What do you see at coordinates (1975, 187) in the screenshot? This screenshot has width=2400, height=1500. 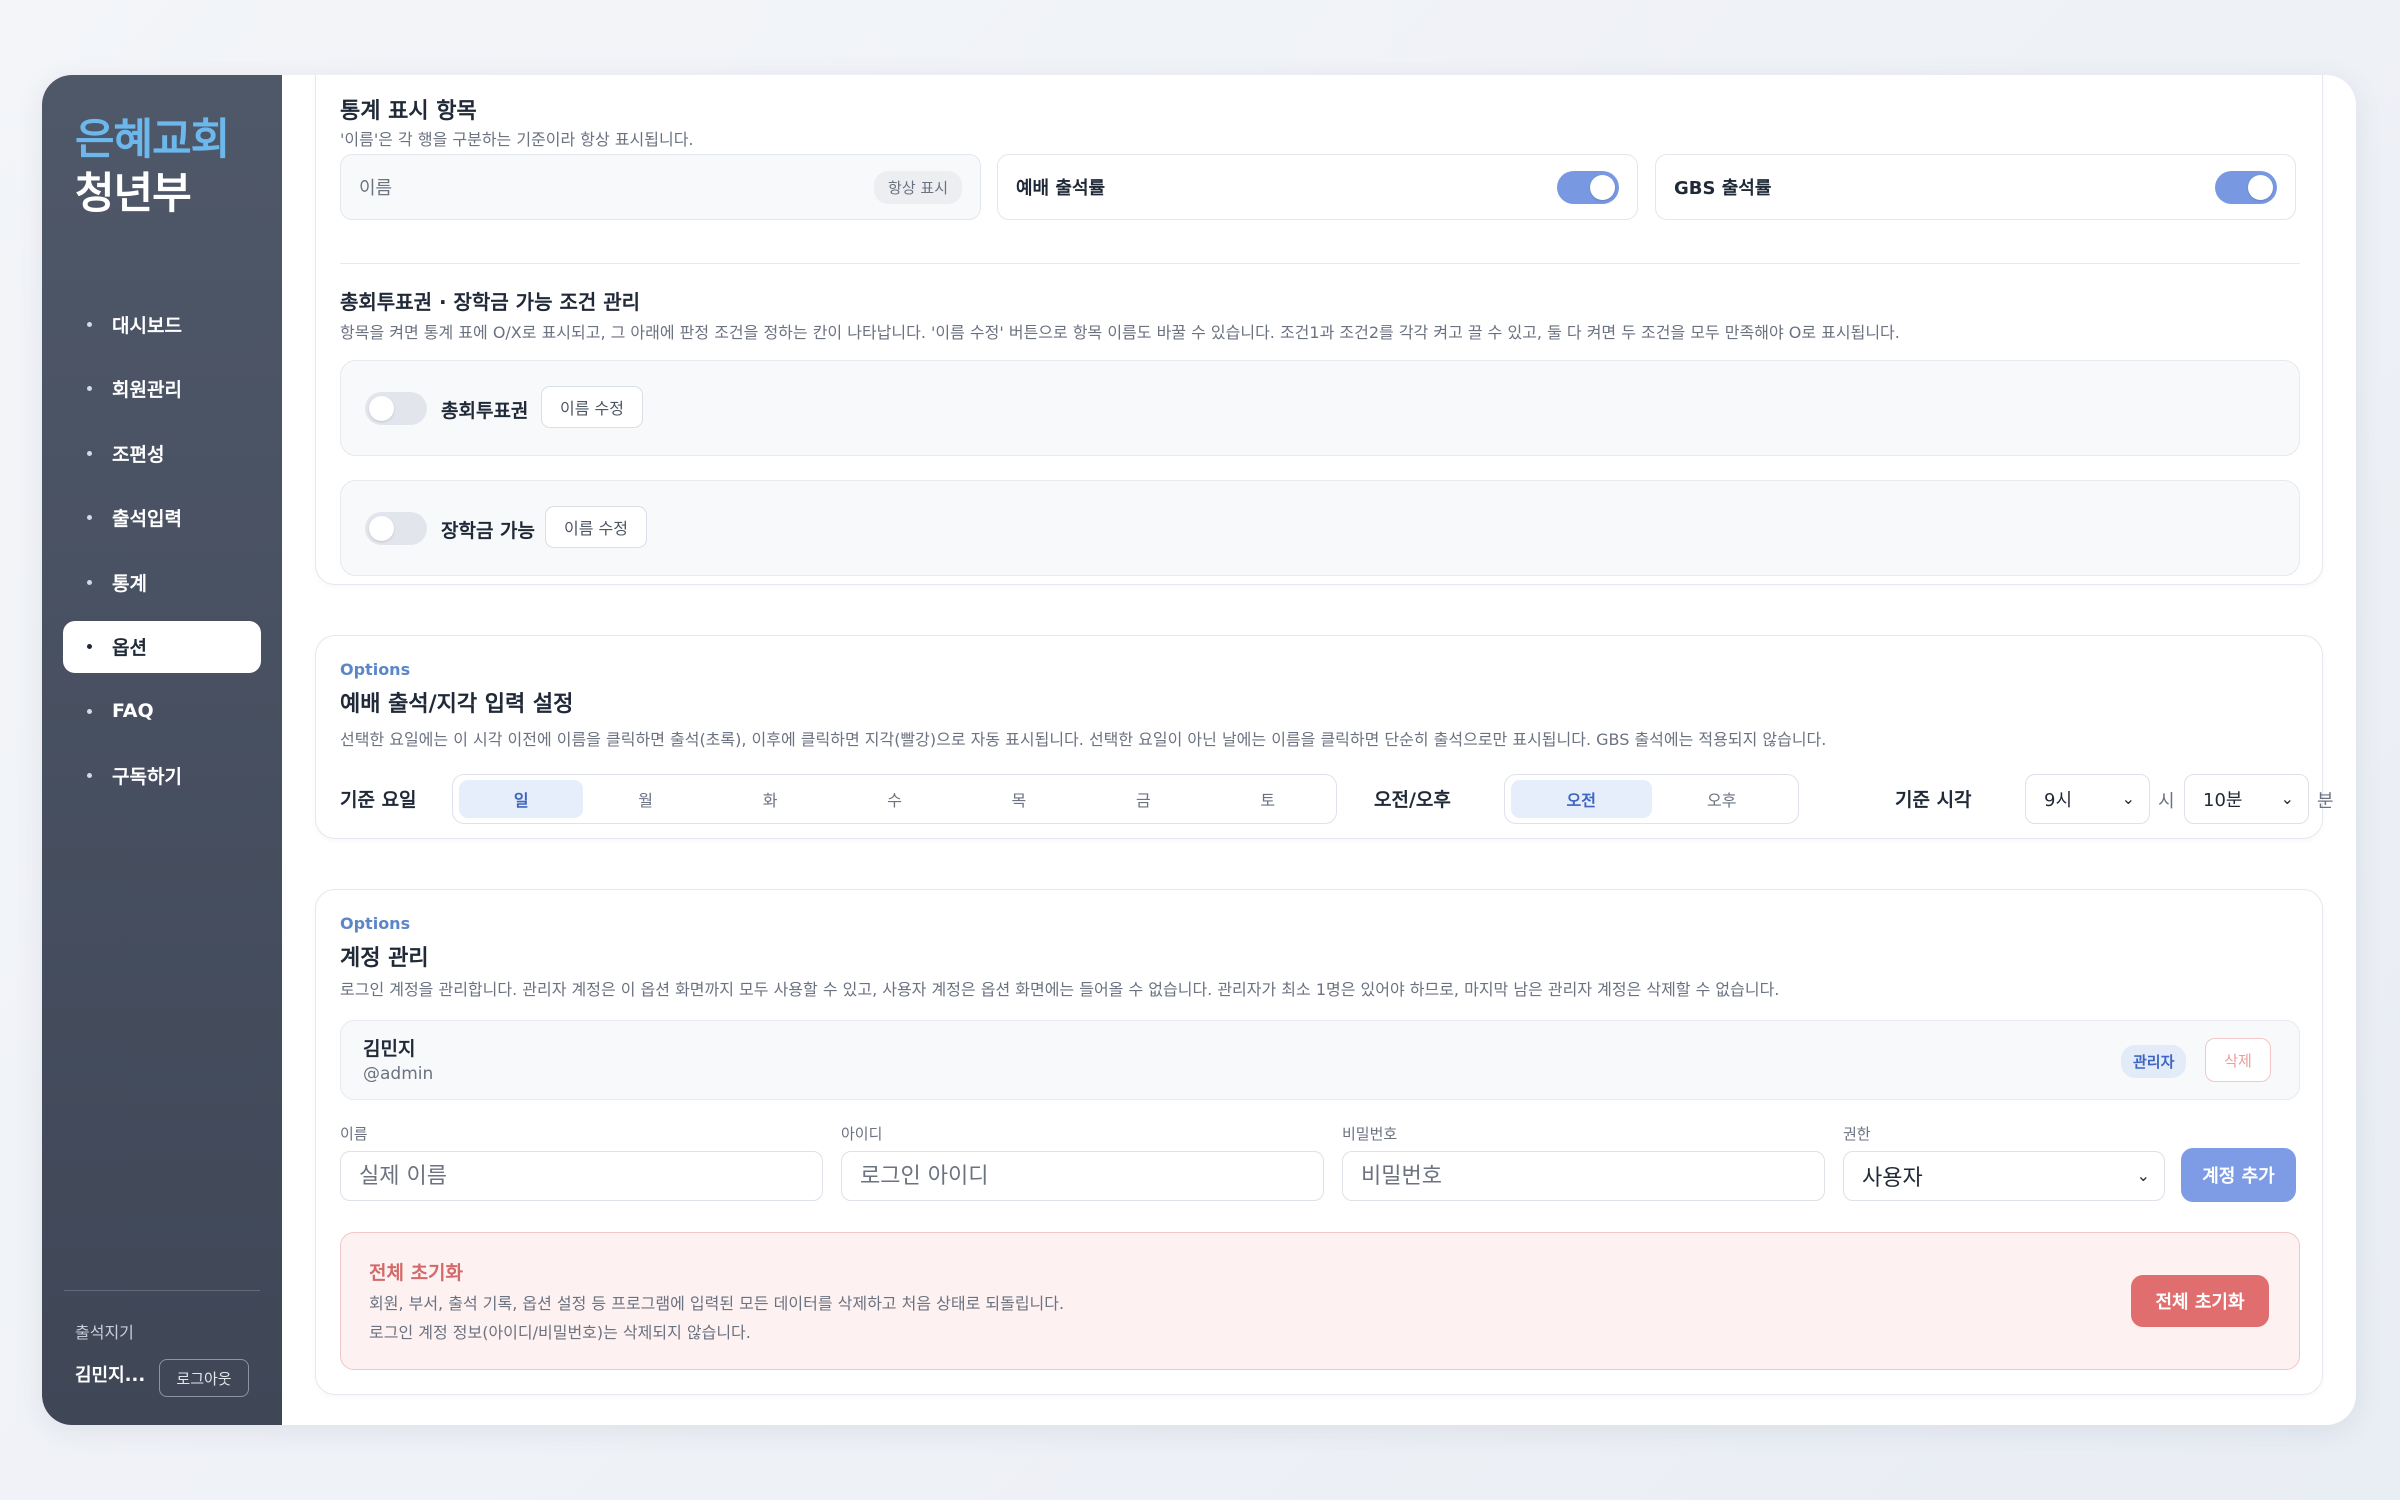 I see `gbs-rate-field: GBS 출석률` at bounding box center [1975, 187].